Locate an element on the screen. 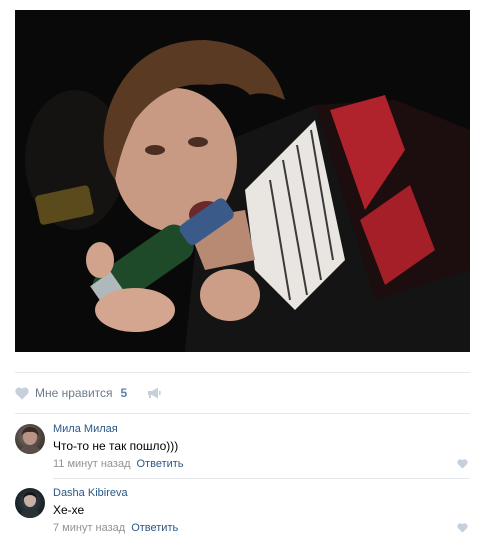 The image size is (485, 544). like-count: 5 is located at coordinates (124, 393).